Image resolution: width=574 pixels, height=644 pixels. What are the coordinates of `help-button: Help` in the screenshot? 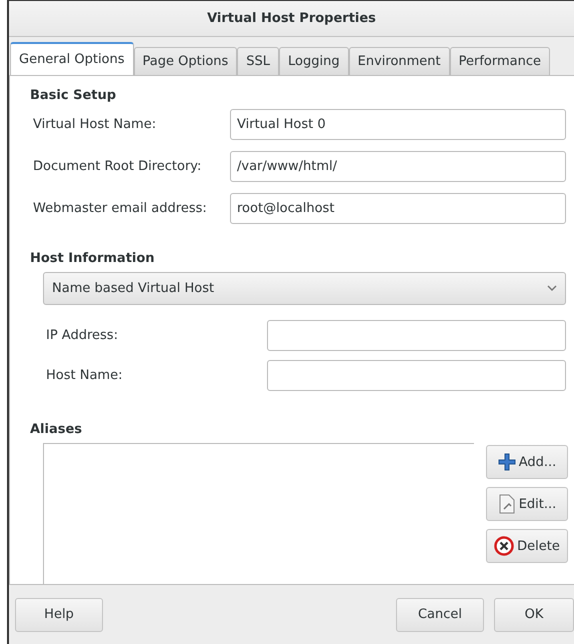 It's located at (59, 615).